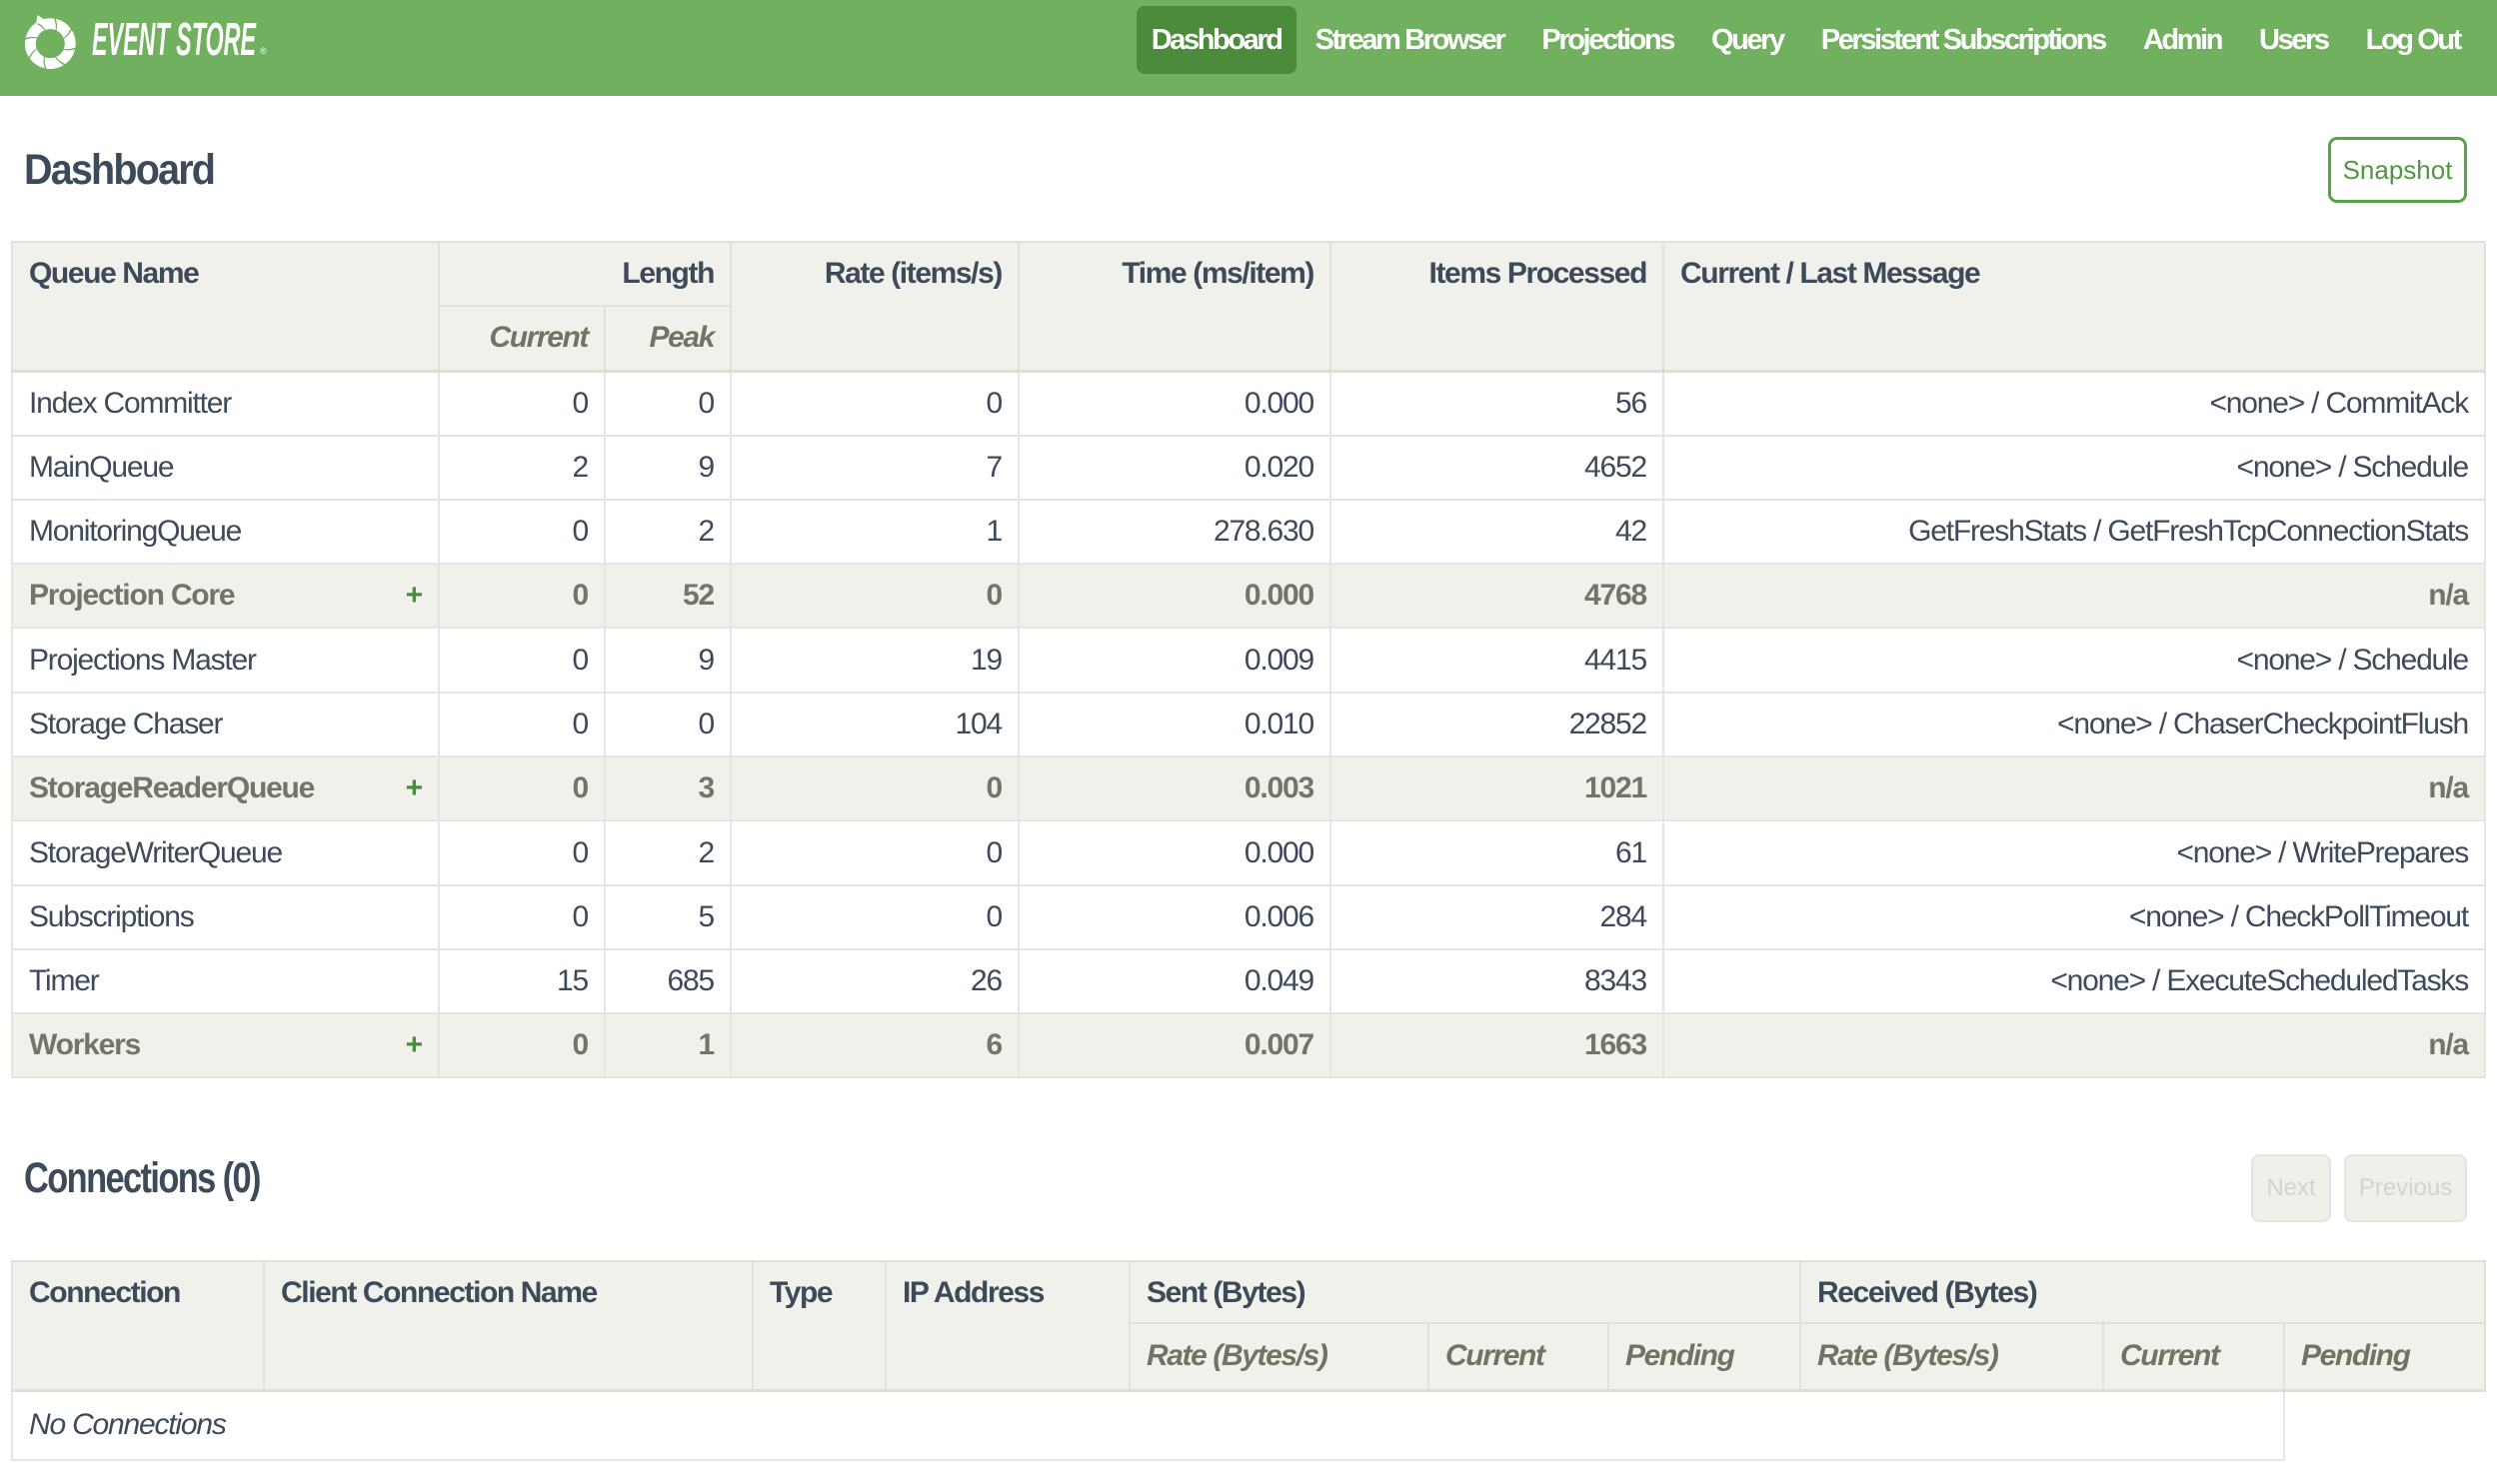  What do you see at coordinates (174, 39) in the screenshot?
I see `svg-text: EVENT STORE` at bounding box center [174, 39].